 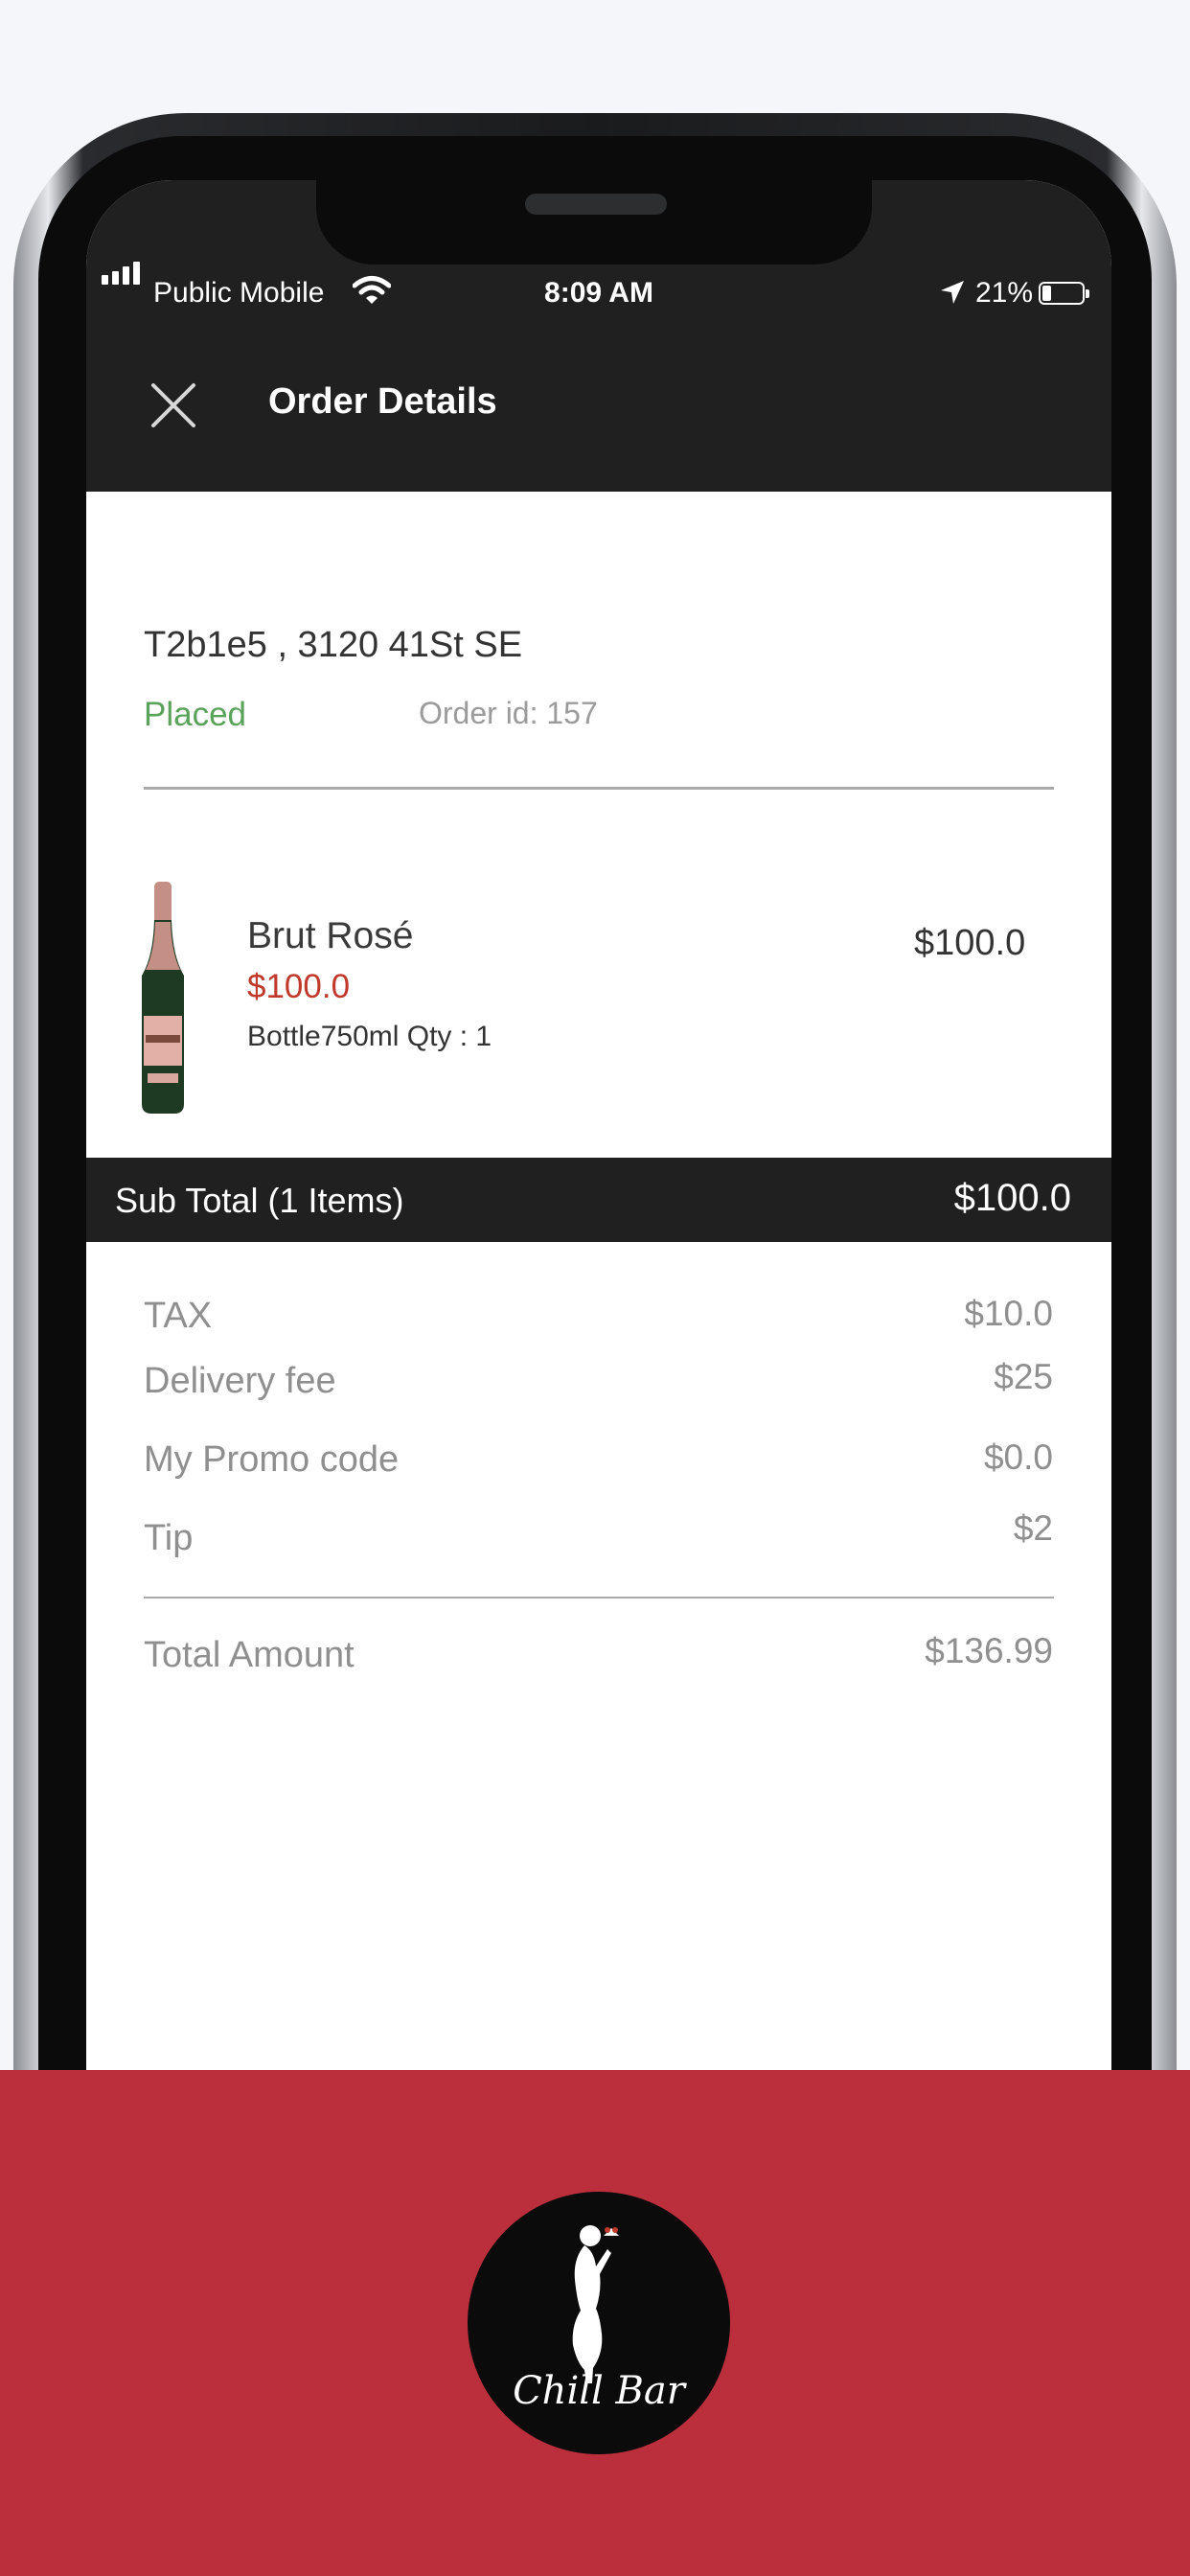 What do you see at coordinates (599, 1200) in the screenshot?
I see `subtotal-bar: Sub Total (1 Items) $100.0` at bounding box center [599, 1200].